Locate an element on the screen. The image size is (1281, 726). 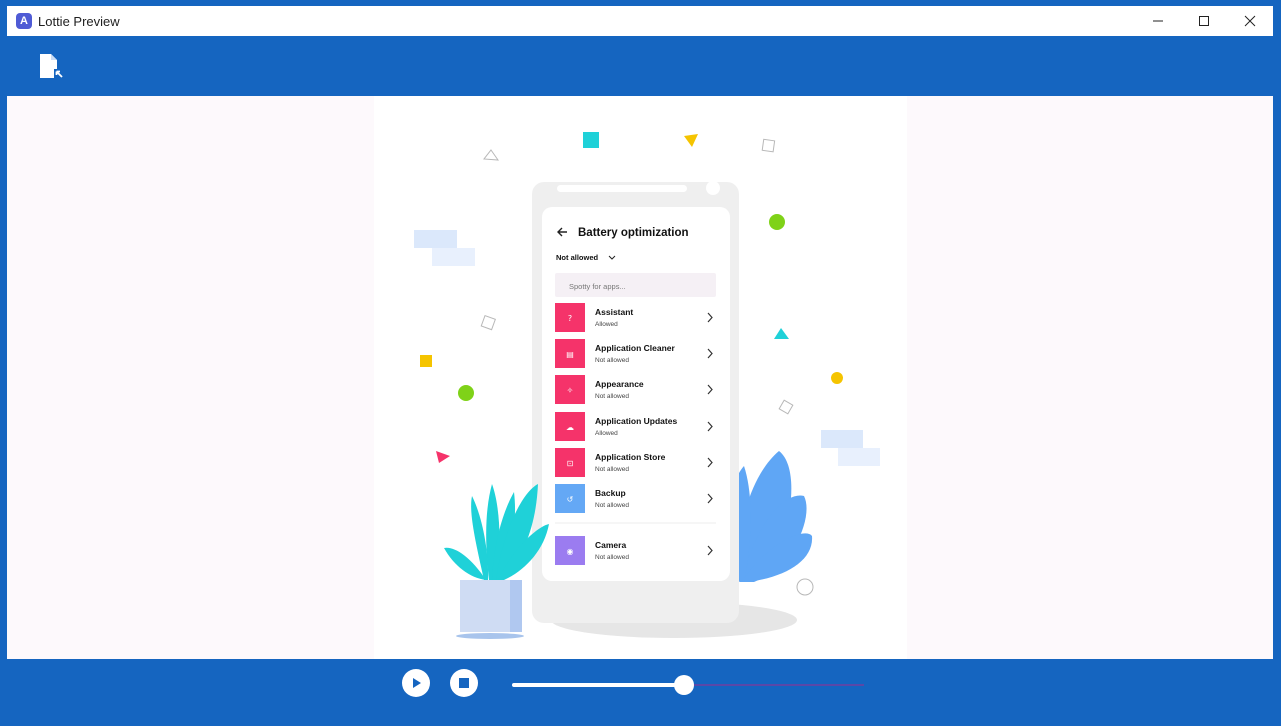
play-icon is located at coordinates (417, 683).